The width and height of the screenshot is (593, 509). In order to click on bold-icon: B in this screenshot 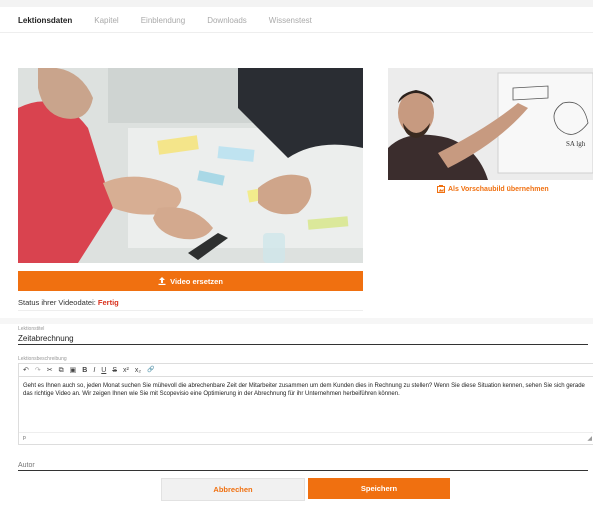, I will do `click(84, 370)`.